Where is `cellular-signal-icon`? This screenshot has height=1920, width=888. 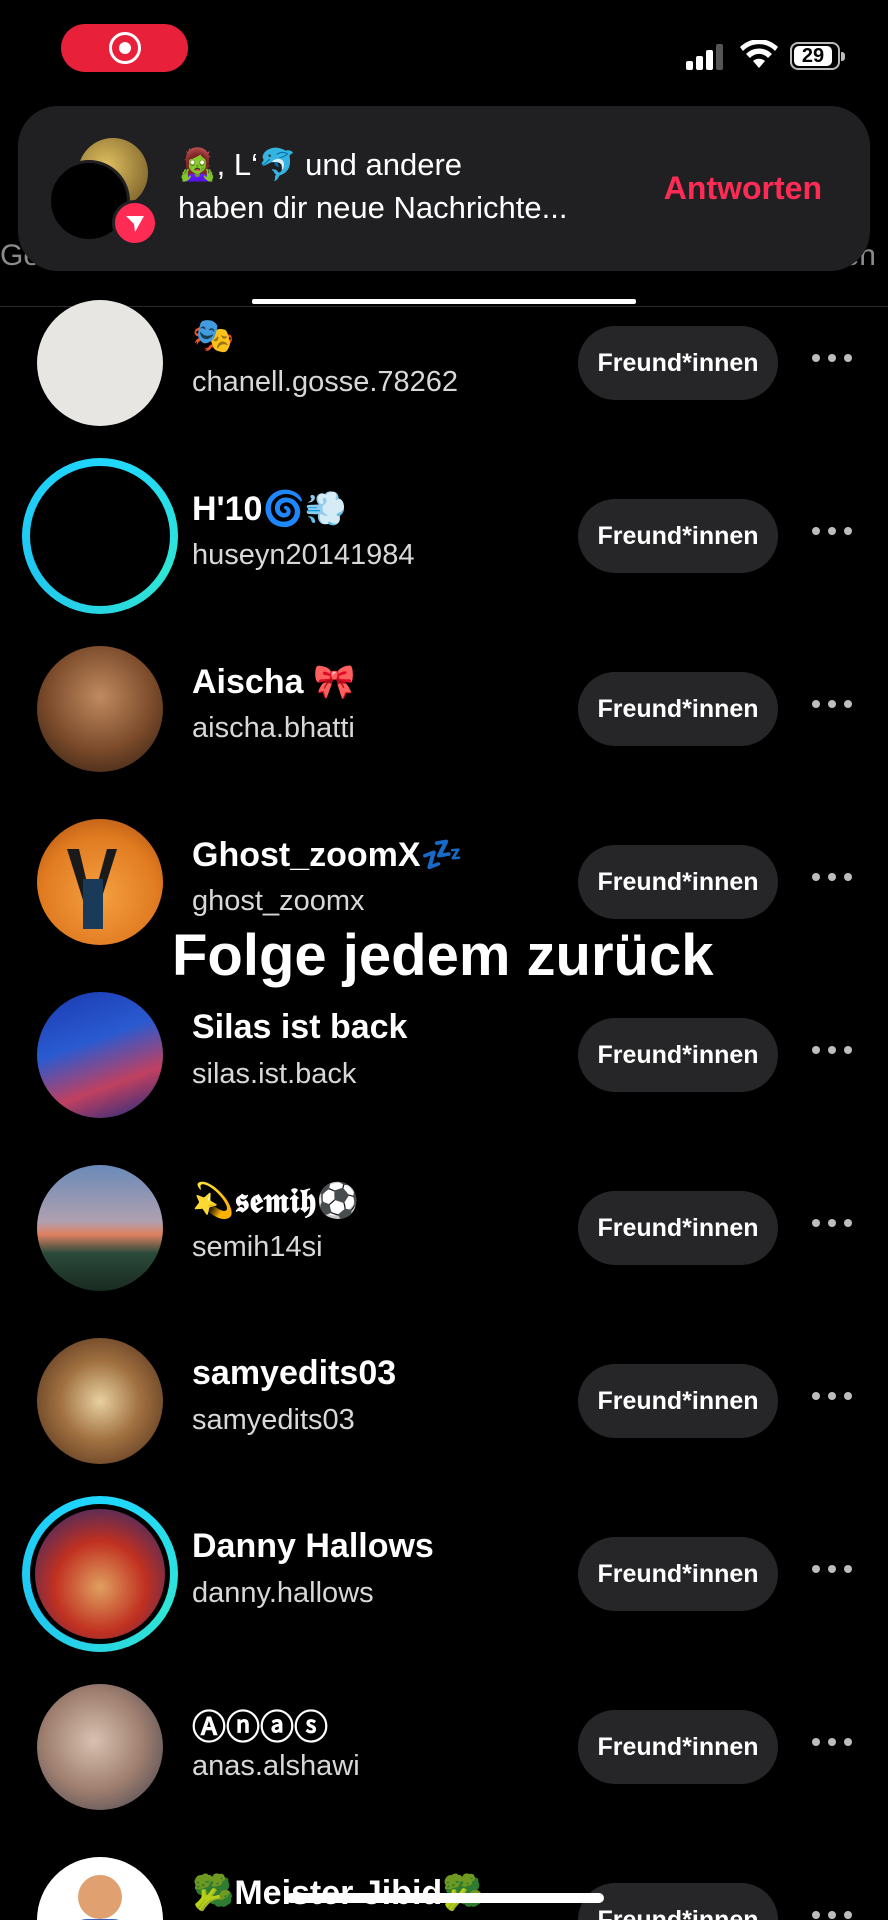
cellular-signal-icon is located at coordinates (706, 57).